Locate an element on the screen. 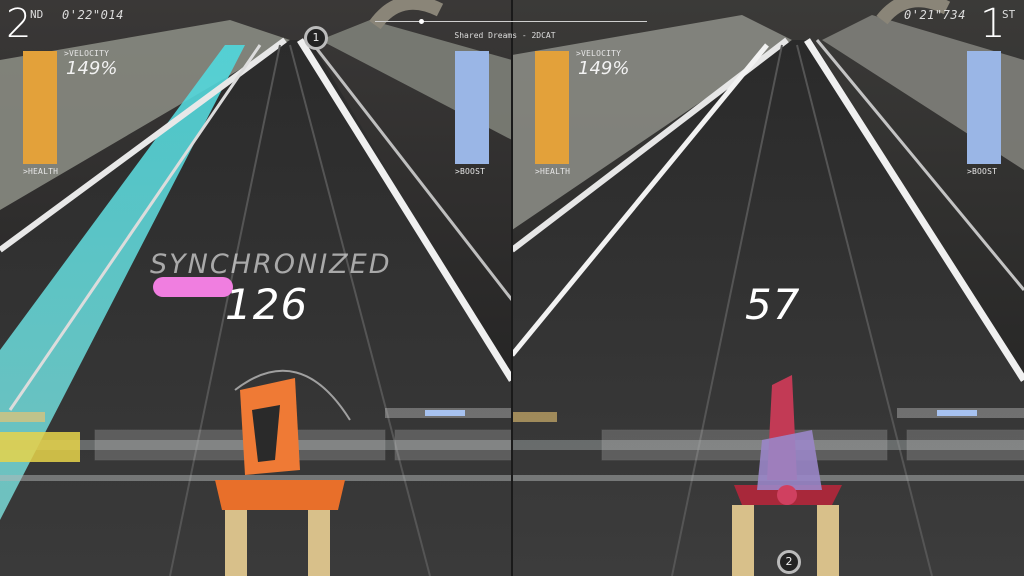 This screenshot has height=576, width=1024. song-progress-track is located at coordinates (511, 21).